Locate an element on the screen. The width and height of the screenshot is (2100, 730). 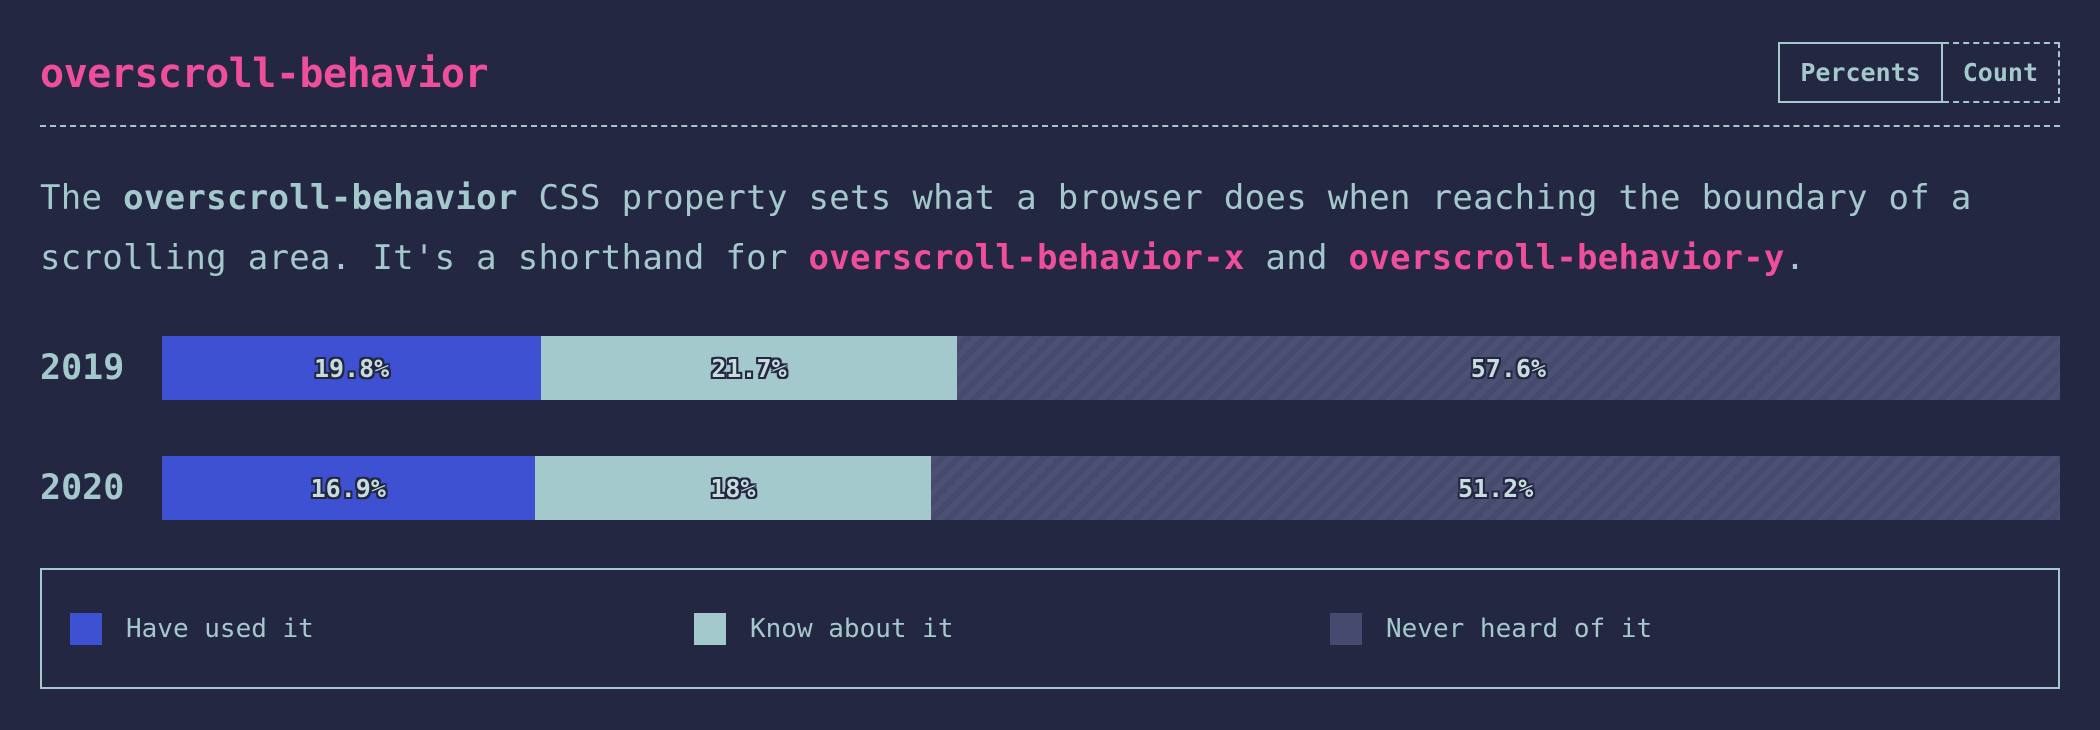
legend-item: Have used it is located at coordinates (192, 629).